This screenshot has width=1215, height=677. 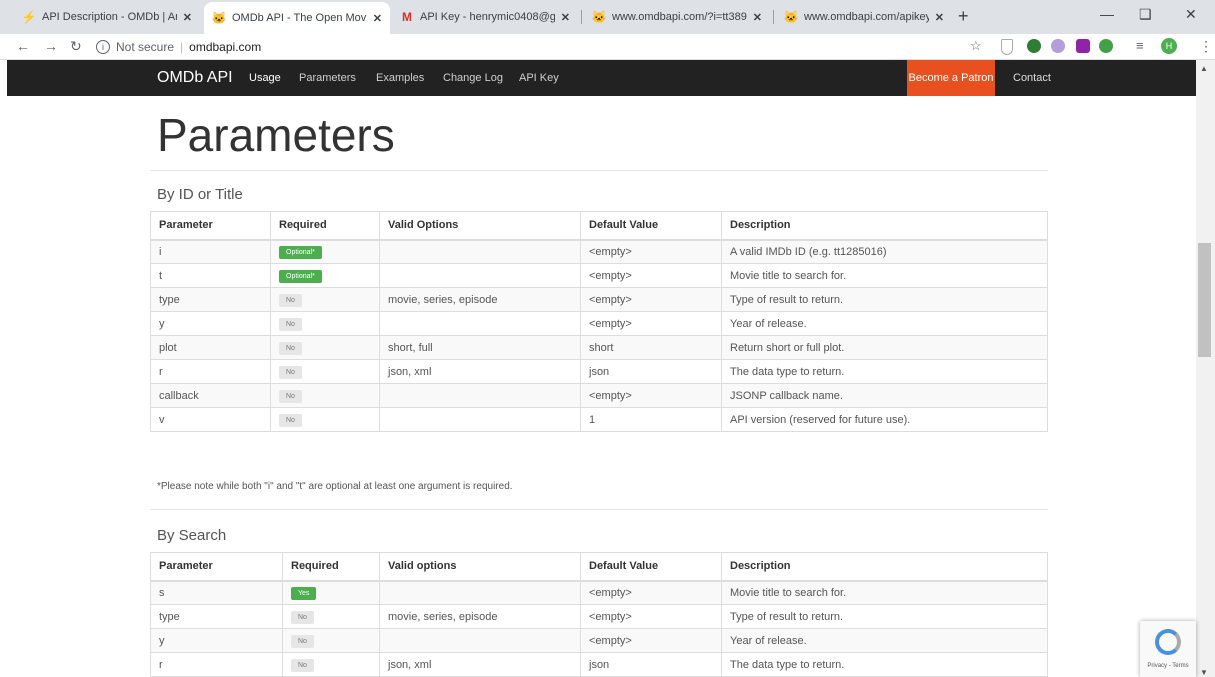 What do you see at coordinates (884, 371) in the screenshot?
I see `description-cell: The data type to return.` at bounding box center [884, 371].